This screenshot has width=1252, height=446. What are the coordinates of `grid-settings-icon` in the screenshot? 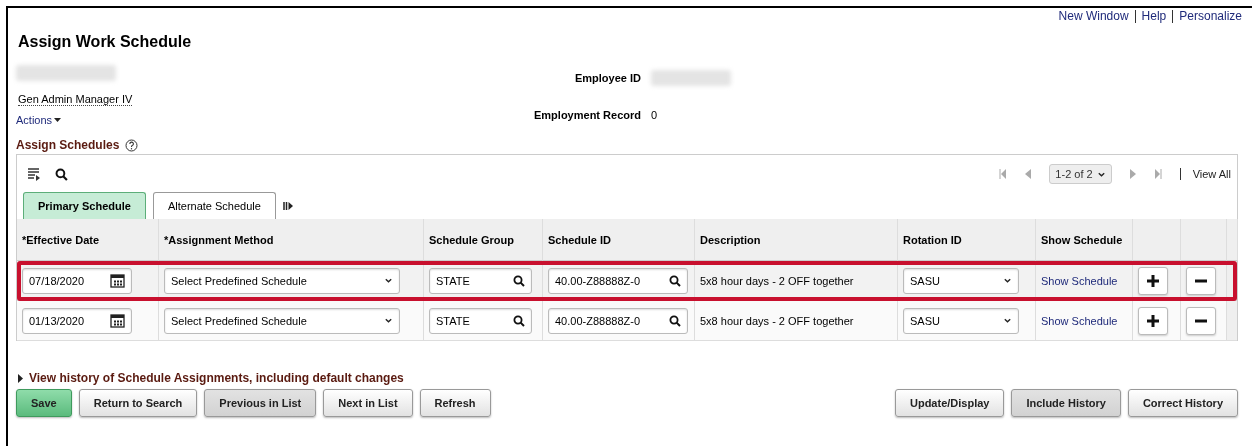 It's located at (34, 174).